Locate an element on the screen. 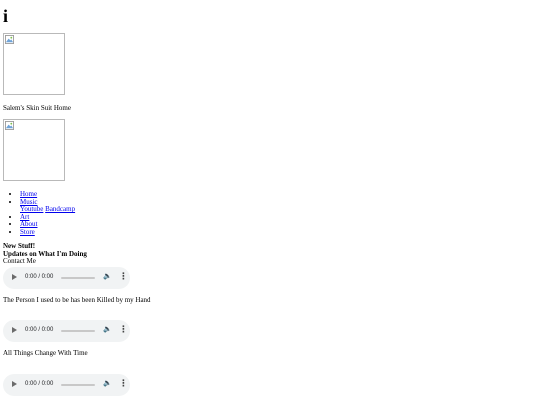  nav-item-store: Store is located at coordinates (47, 232).